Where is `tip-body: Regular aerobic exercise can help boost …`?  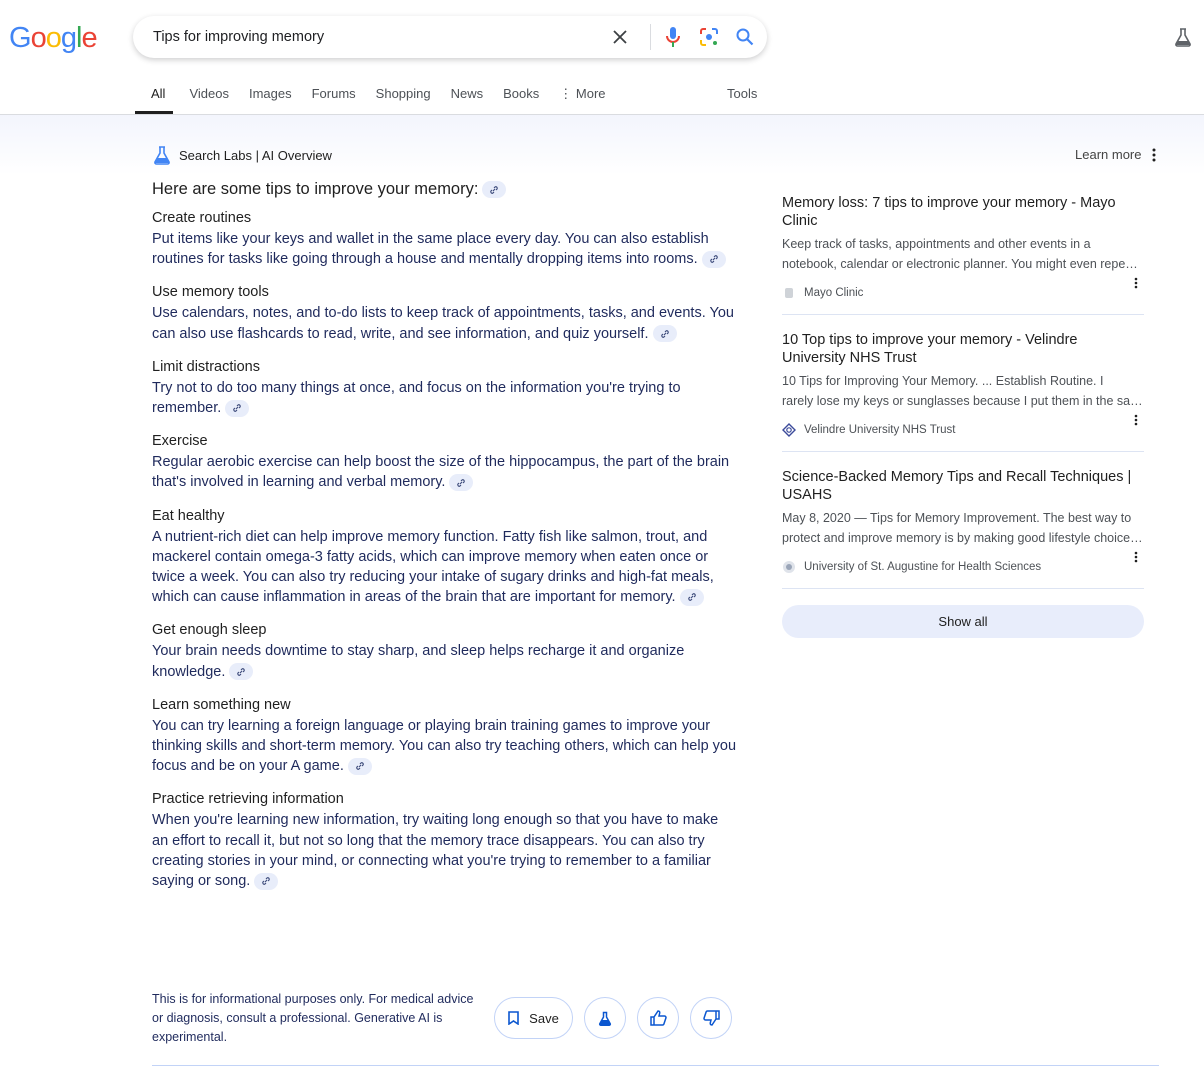 tip-body: Regular aerobic exercise can help boost … is located at coordinates (441, 472).